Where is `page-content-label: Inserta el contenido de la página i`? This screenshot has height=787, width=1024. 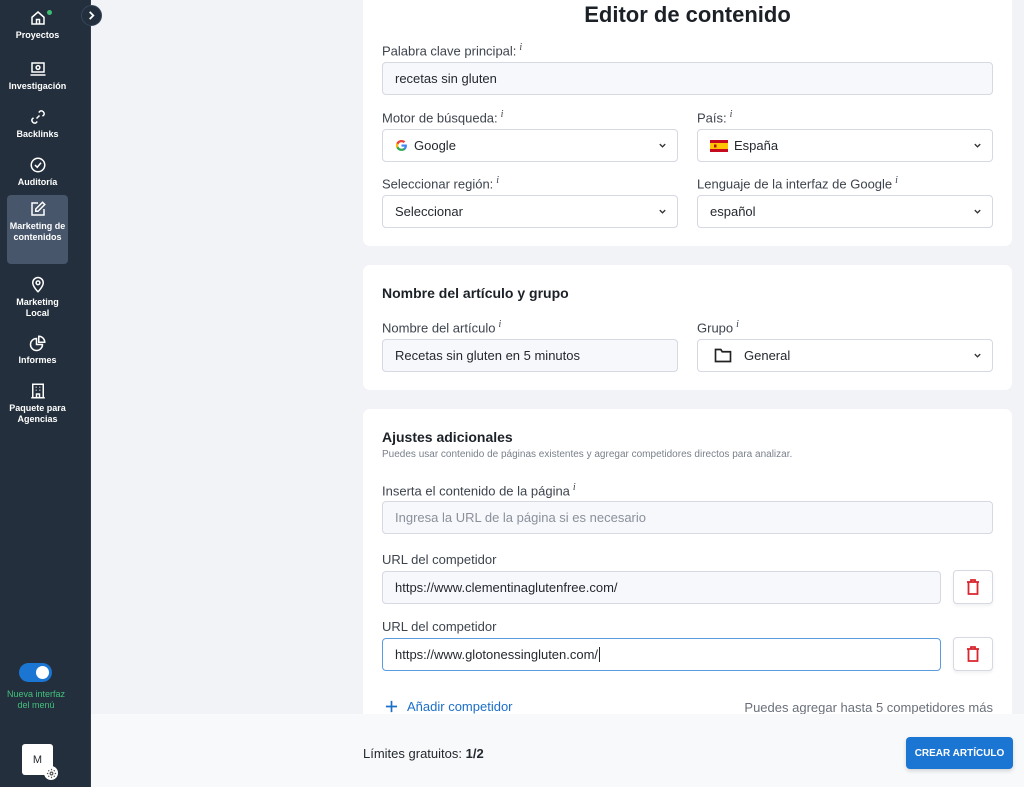 page-content-label: Inserta el contenido de la página i is located at coordinates (479, 490).